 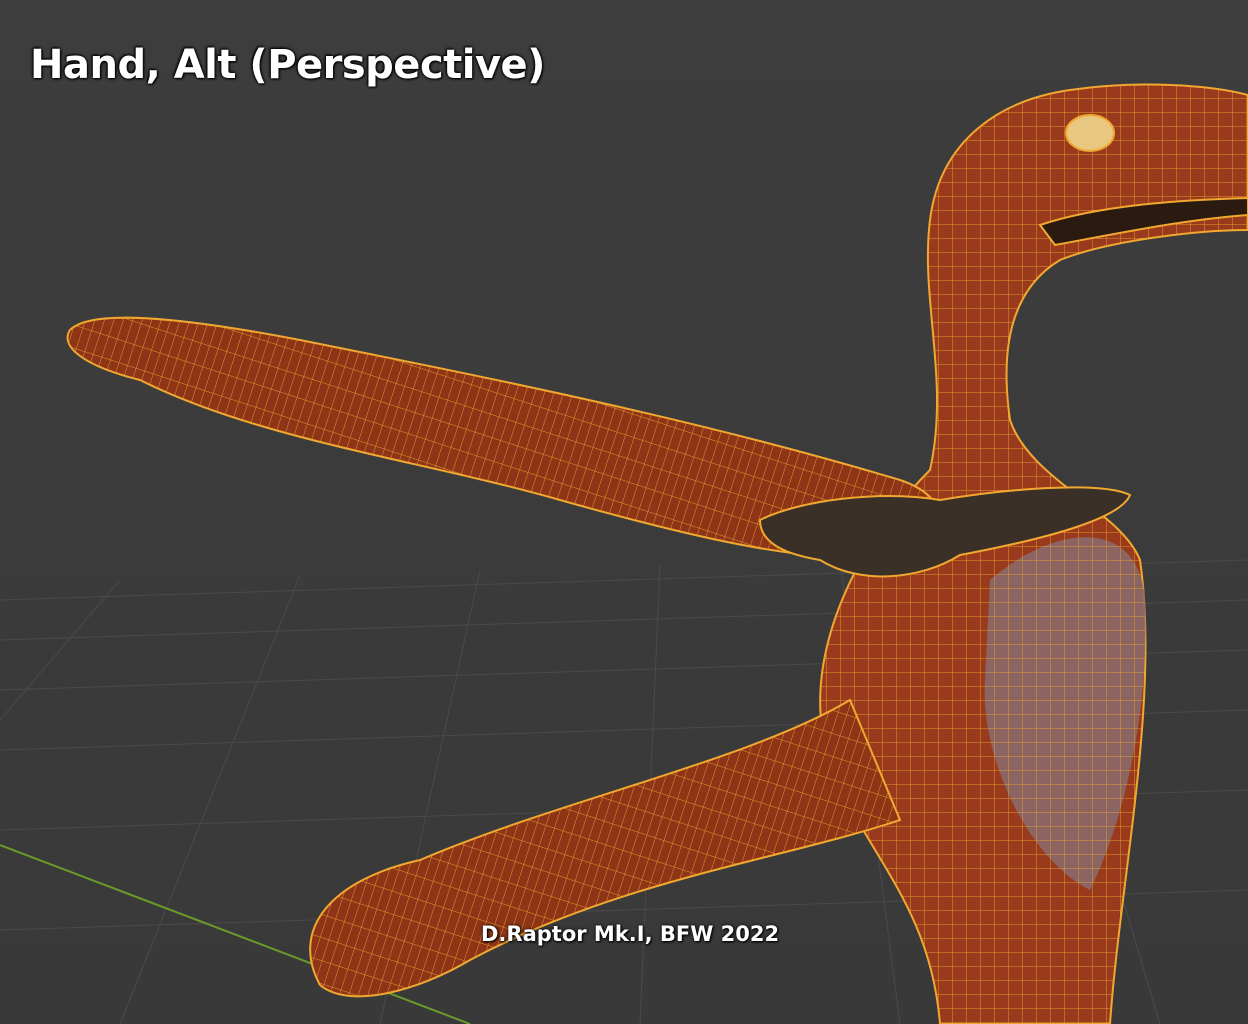 I want to click on viewport-view-label: Hand, Alt (Perspective), so click(x=287, y=65).